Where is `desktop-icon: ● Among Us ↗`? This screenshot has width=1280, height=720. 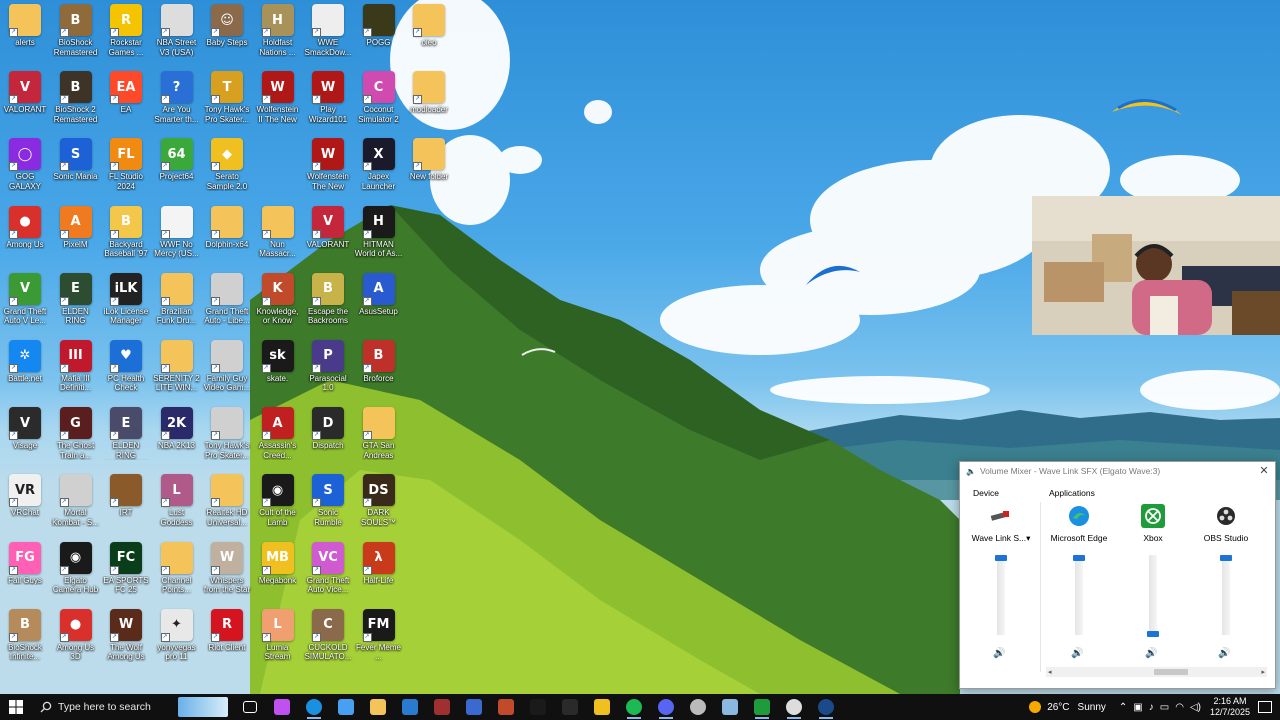 desktop-icon: ● Among Us ↗ is located at coordinates (25, 235).